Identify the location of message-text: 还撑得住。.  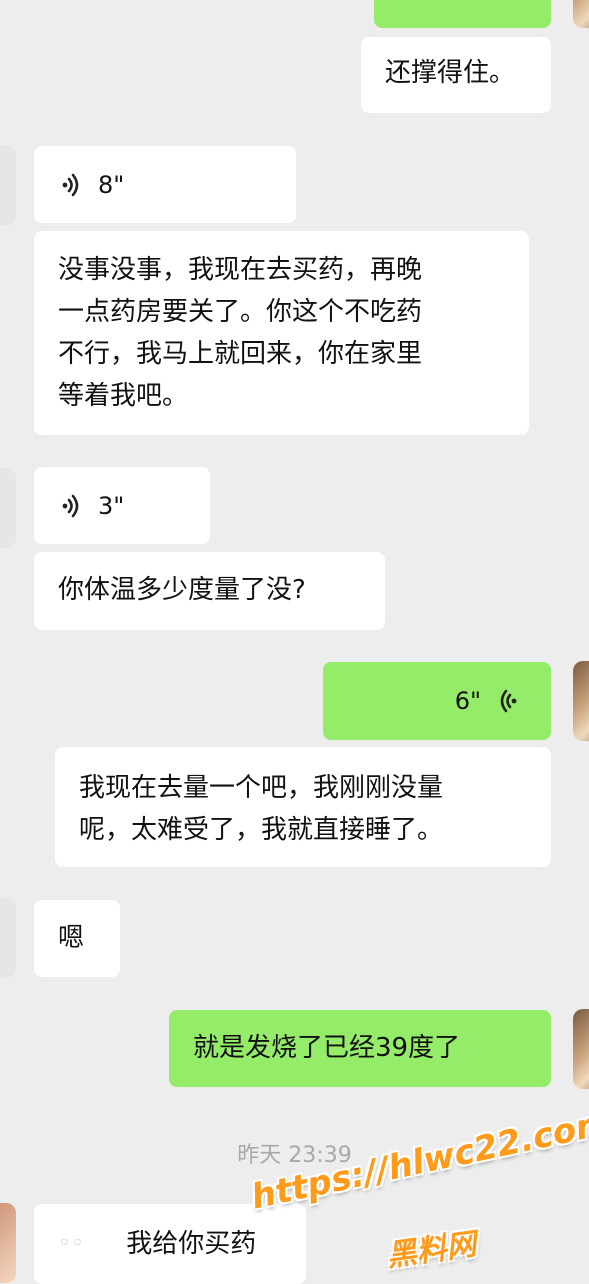
(450, 73).